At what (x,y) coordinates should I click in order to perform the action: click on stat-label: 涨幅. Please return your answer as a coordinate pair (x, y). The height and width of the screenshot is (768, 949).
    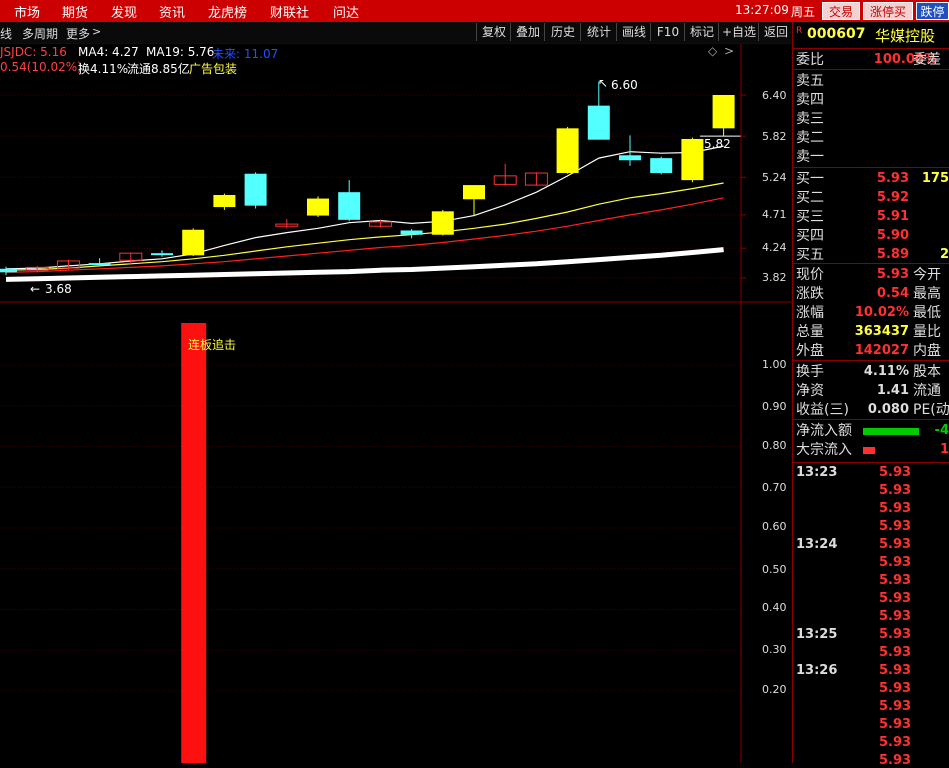
    Looking at the image, I should click on (810, 313).